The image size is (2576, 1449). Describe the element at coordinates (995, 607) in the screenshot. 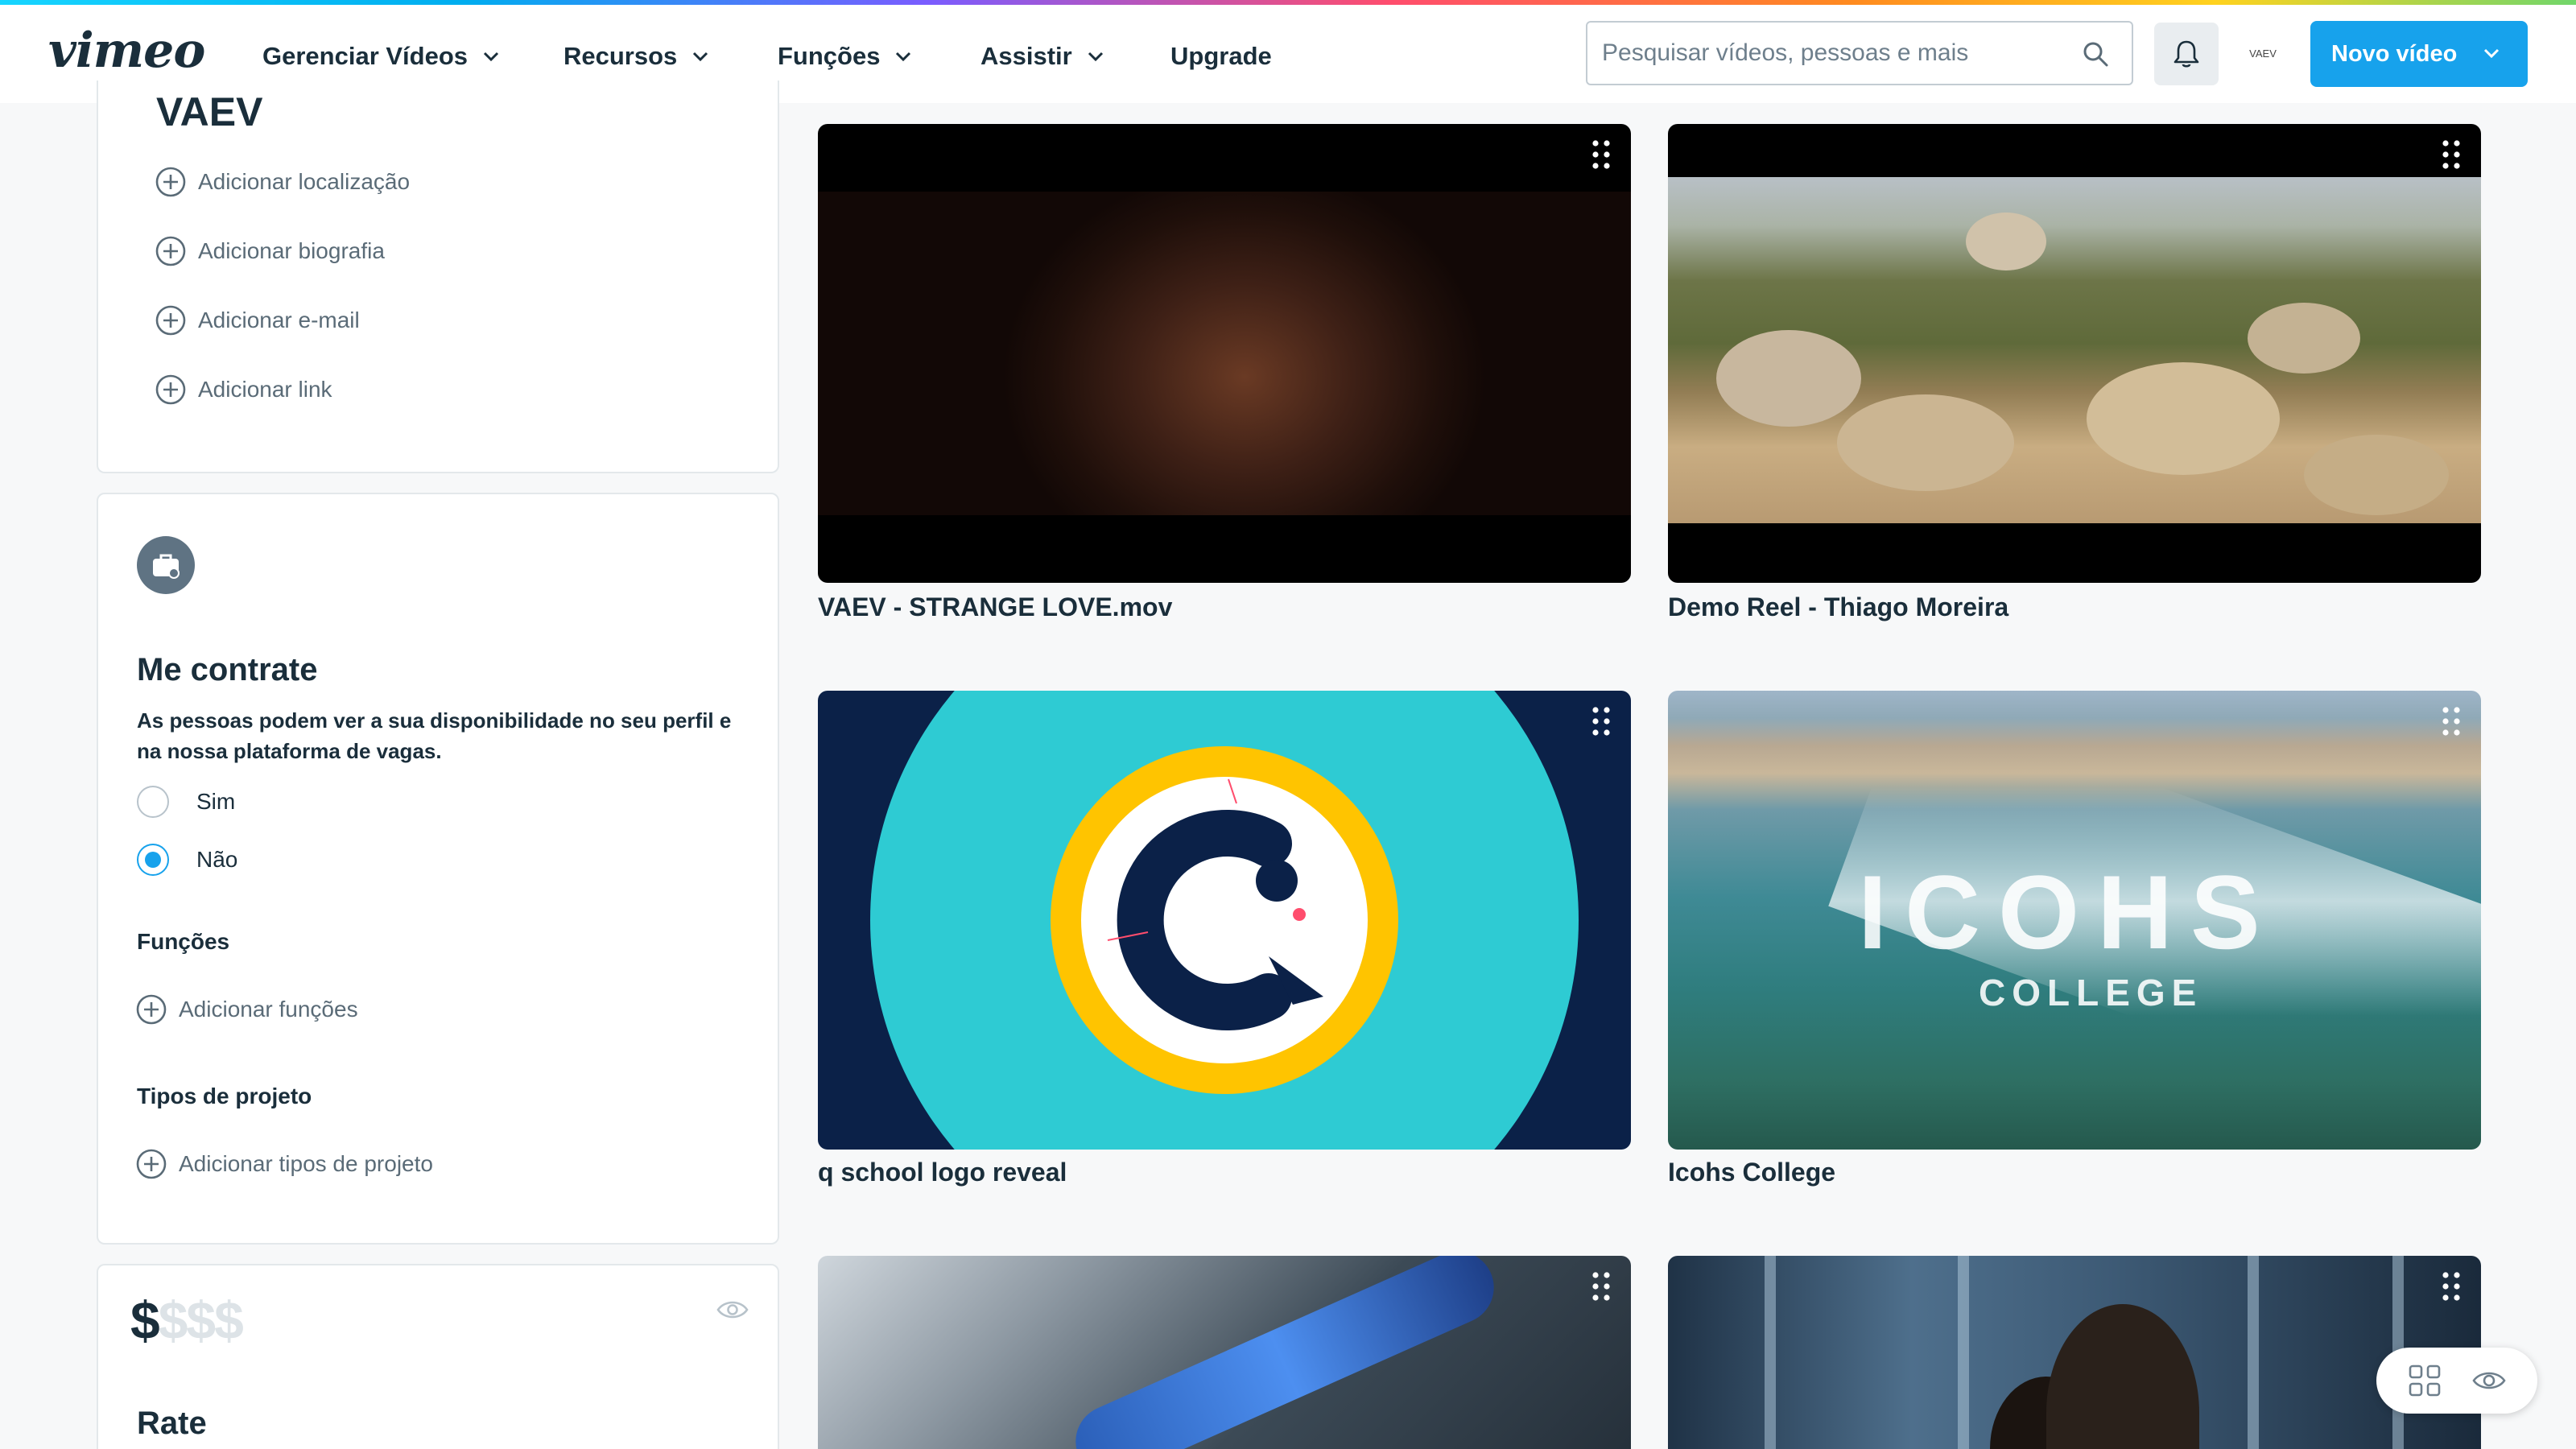

I see `video-title-1: VAEV - STRANGE LOVE.mov` at that location.